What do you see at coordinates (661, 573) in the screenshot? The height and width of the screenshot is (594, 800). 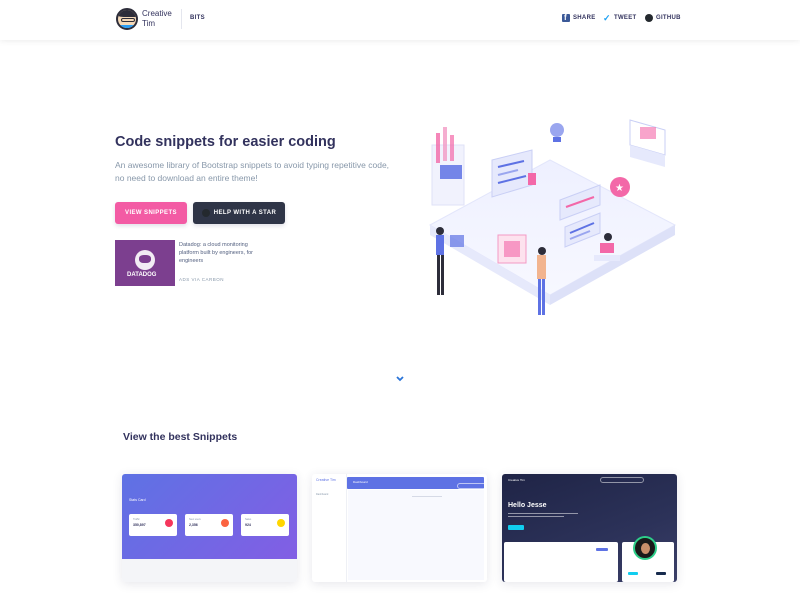 I see `preview-message-button` at bounding box center [661, 573].